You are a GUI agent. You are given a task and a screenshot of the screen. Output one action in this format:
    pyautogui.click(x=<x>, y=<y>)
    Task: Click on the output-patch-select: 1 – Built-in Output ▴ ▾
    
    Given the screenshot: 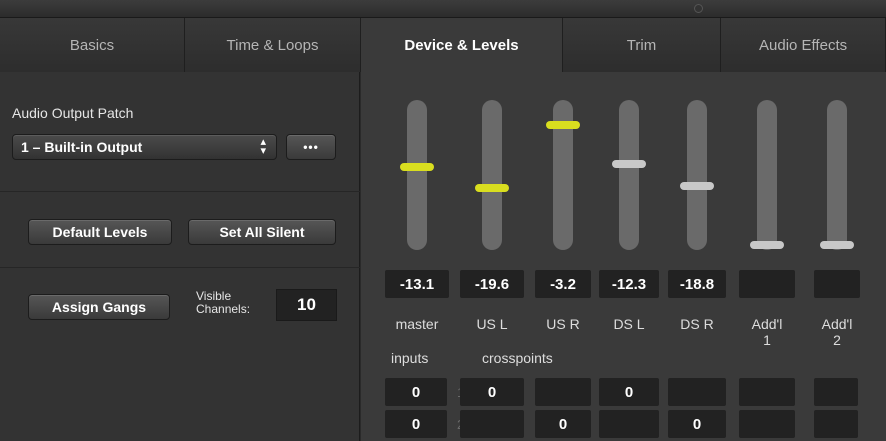 What is the action you would take?
    pyautogui.click(x=144, y=147)
    